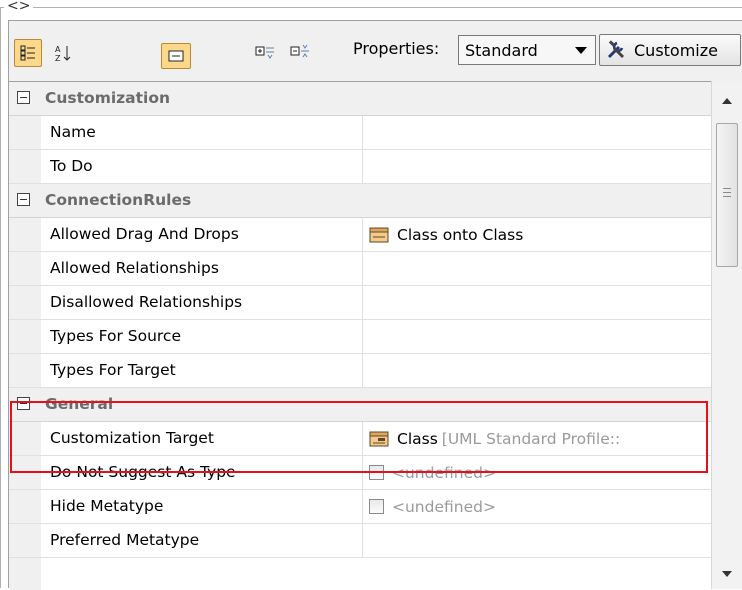 The width and height of the screenshot is (742, 590). Describe the element at coordinates (360, 201) in the screenshot. I see `category-row-connection-rules: ConnectionRules` at that location.